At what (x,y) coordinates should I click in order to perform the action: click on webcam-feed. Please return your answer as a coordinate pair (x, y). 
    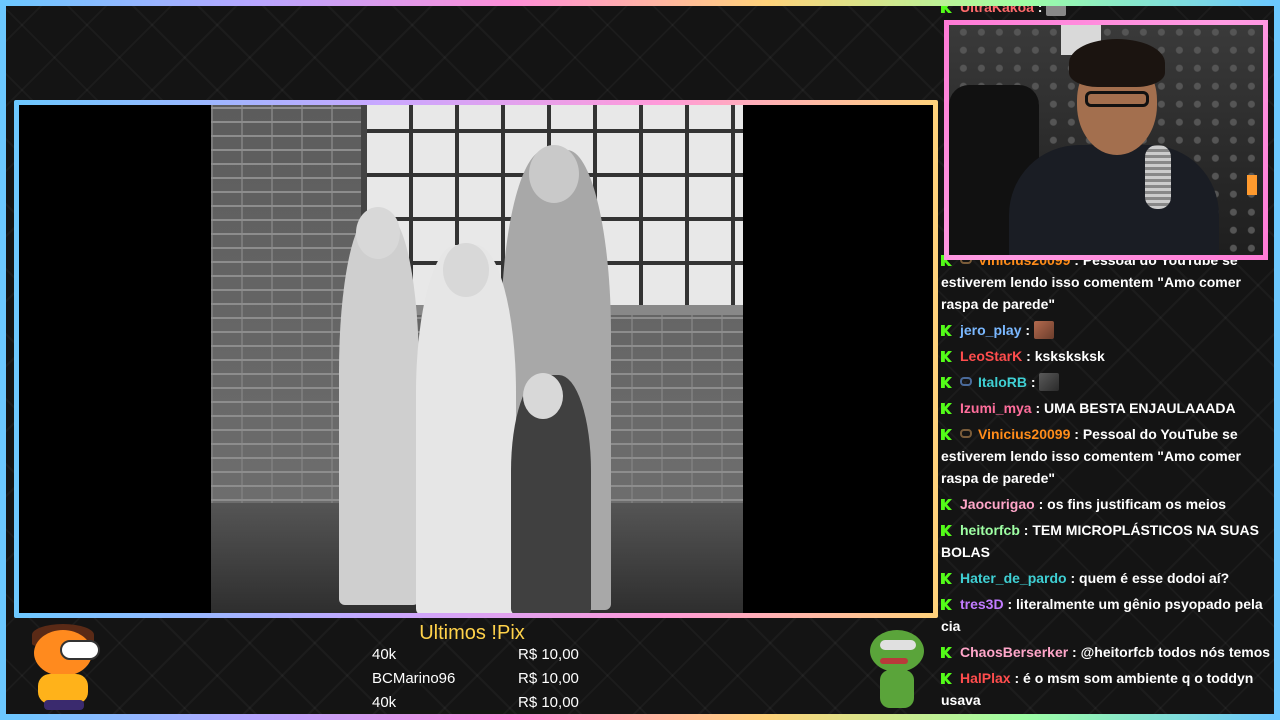
    Looking at the image, I should click on (1106, 140).